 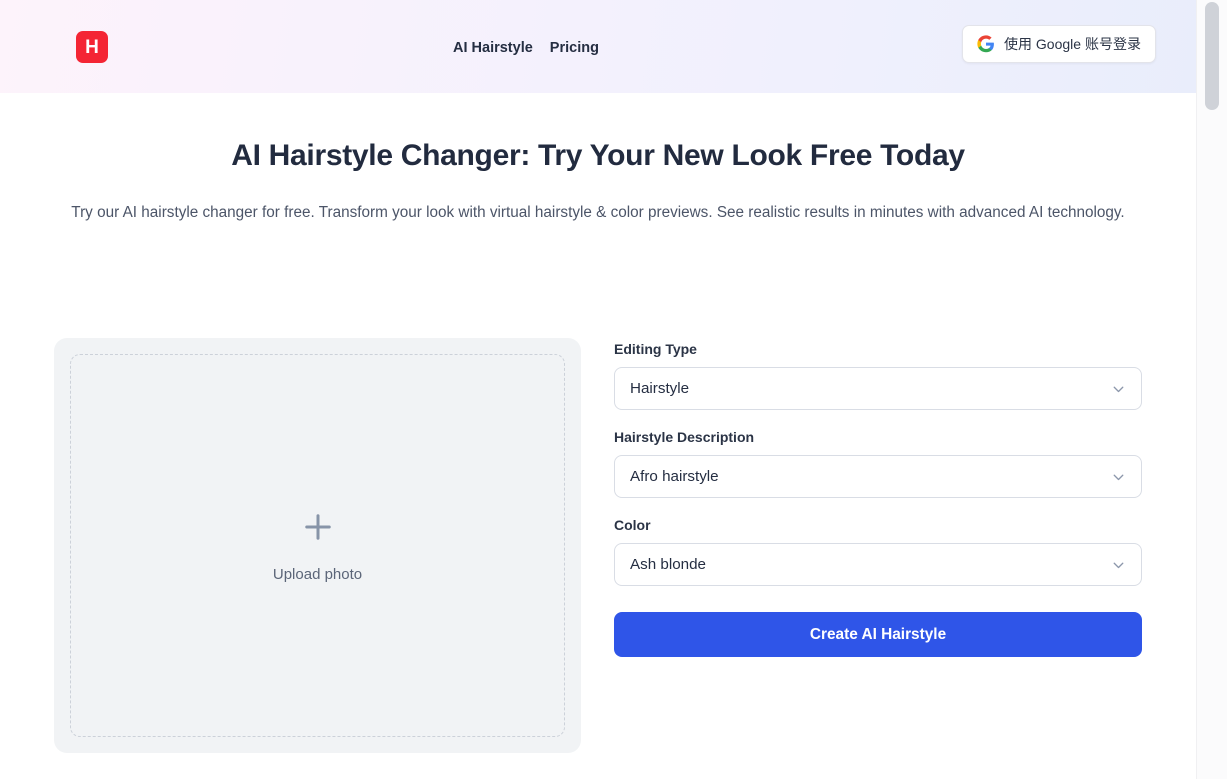 What do you see at coordinates (1211, 389) in the screenshot?
I see `page-scrollbar` at bounding box center [1211, 389].